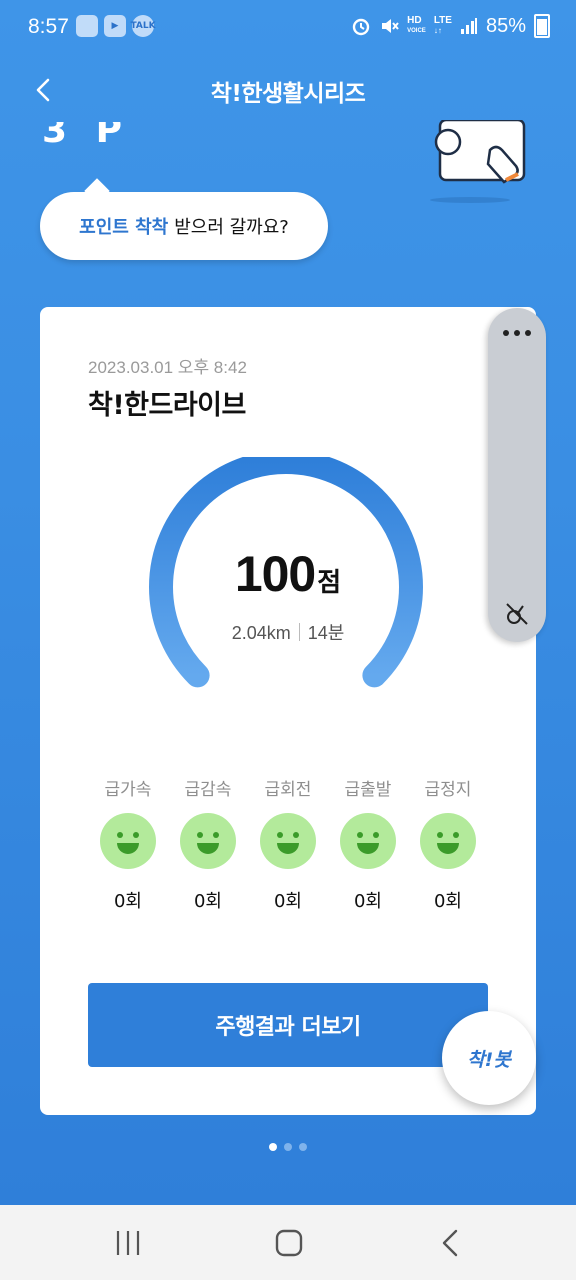 The height and width of the screenshot is (1280, 576). What do you see at coordinates (489, 1058) in the screenshot?
I see `chatbot-button: 착!봇` at bounding box center [489, 1058].